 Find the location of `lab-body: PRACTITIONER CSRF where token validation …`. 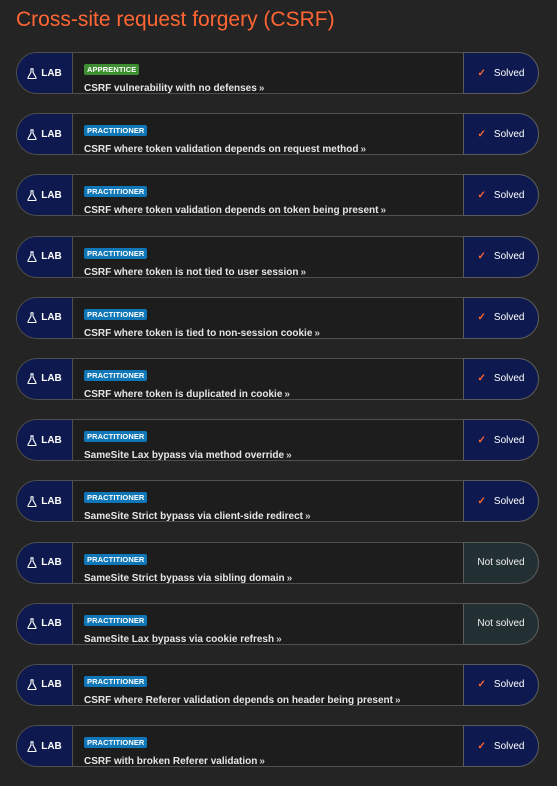

lab-body: PRACTITIONER CSRF where token validation … is located at coordinates (271, 137).